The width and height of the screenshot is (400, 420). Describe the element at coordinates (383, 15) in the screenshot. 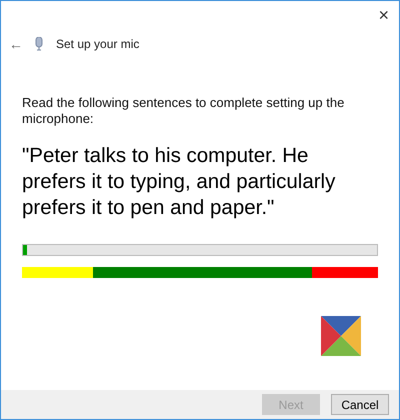

I see `close-button: ×` at that location.